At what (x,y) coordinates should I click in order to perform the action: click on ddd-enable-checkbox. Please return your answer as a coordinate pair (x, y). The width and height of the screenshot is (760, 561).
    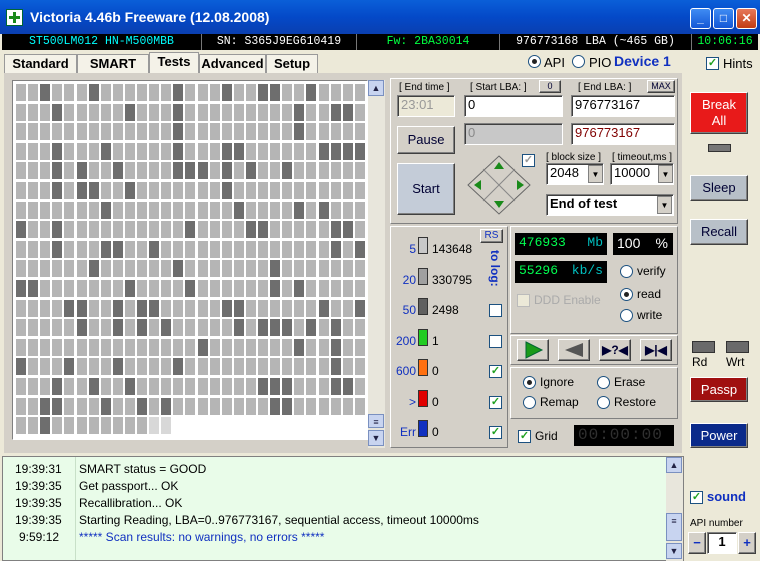
    Looking at the image, I should click on (523, 300).